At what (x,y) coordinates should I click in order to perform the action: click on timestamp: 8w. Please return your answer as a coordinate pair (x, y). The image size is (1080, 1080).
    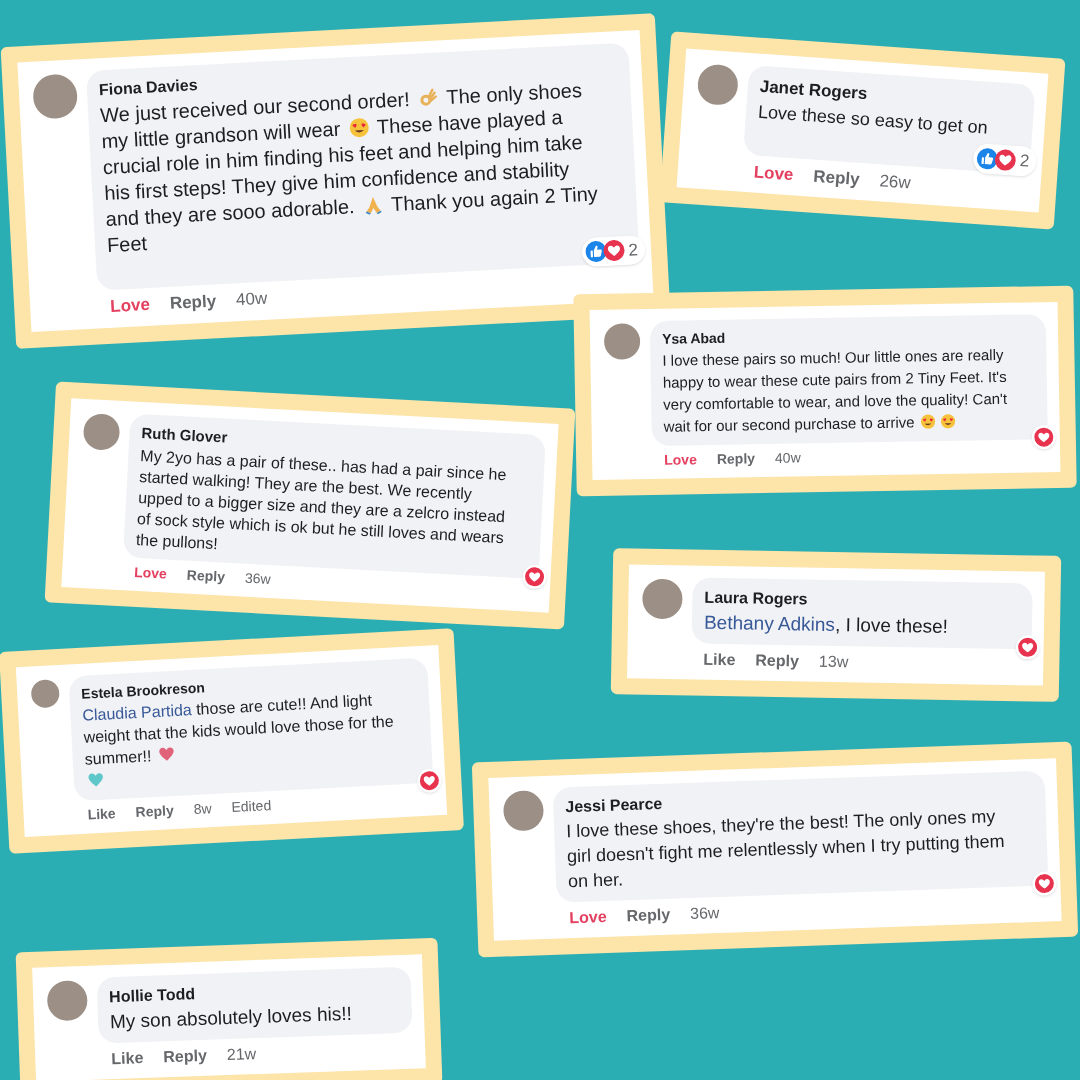
    Looking at the image, I should click on (203, 809).